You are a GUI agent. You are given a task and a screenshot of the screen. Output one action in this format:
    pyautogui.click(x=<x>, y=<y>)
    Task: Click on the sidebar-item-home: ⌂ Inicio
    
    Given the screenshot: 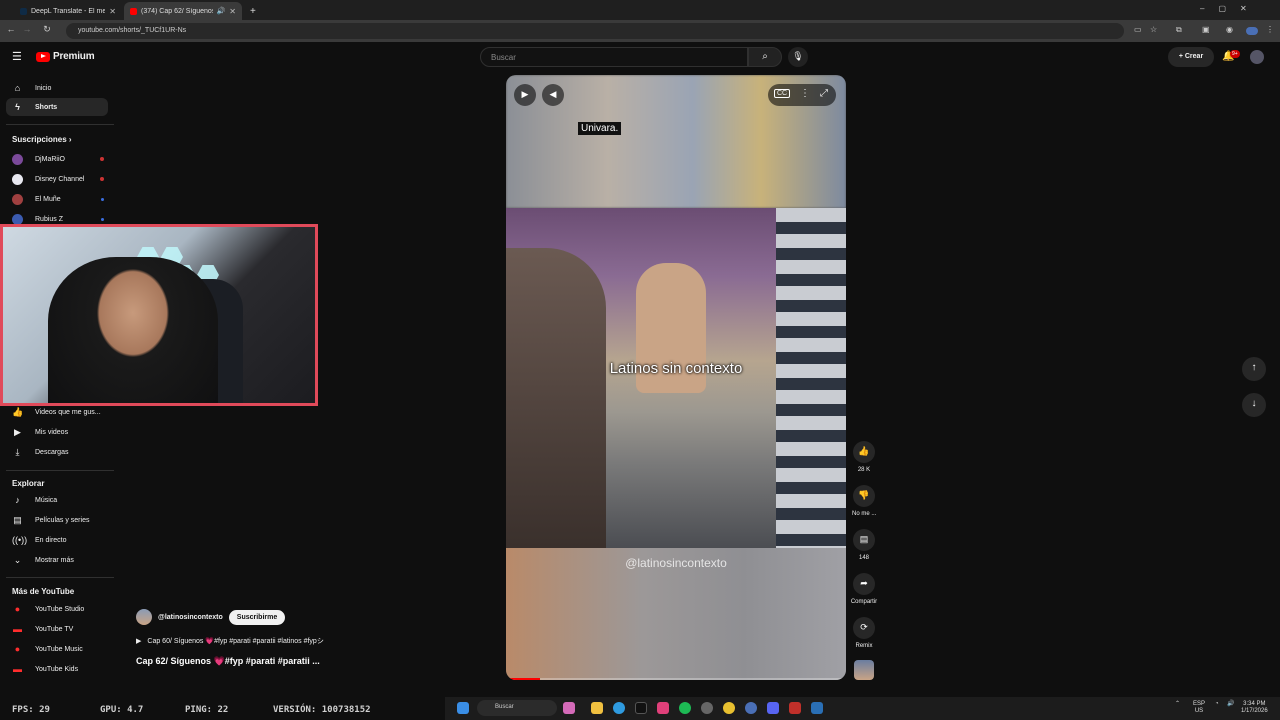 What is the action you would take?
    pyautogui.click(x=57, y=88)
    